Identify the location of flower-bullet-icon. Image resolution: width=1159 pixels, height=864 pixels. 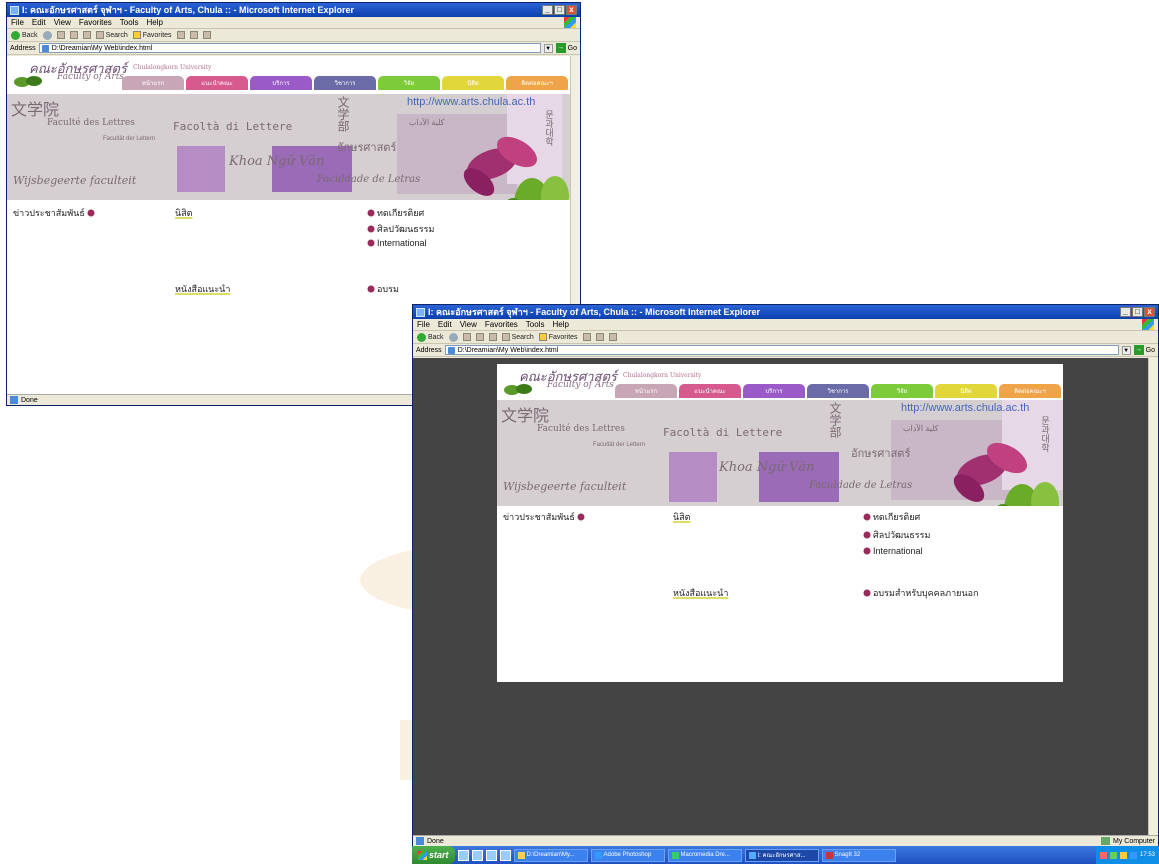
(371, 213).